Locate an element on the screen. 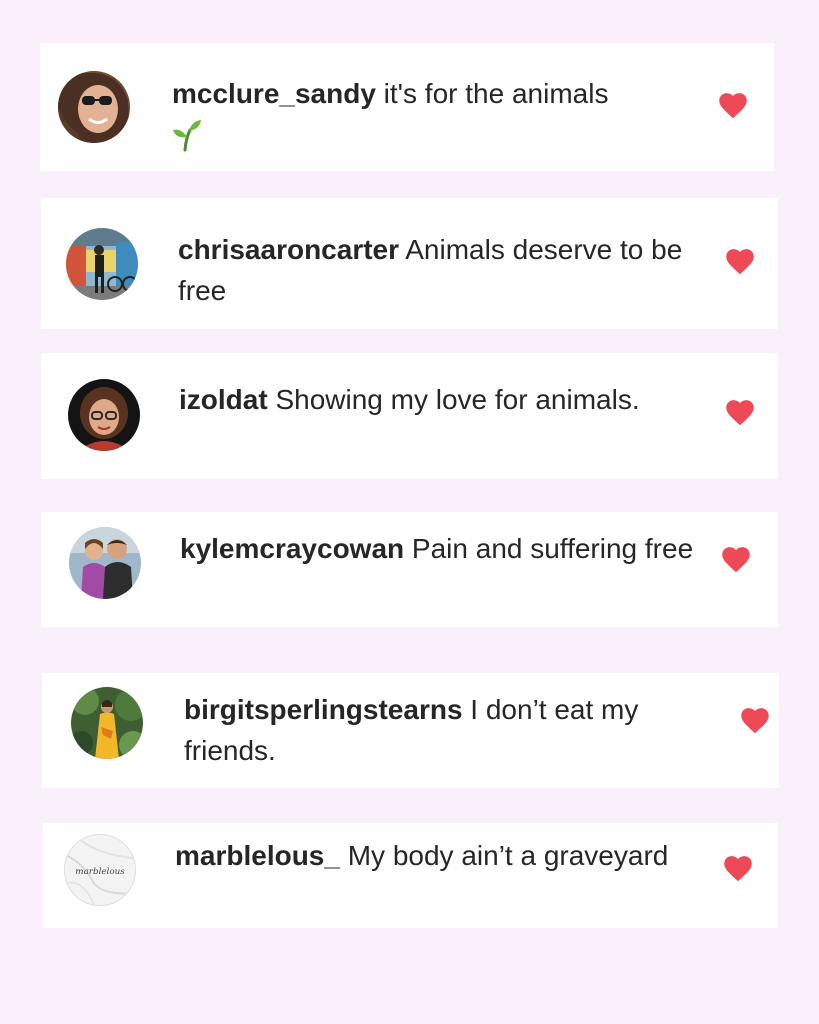 The width and height of the screenshot is (819, 1024). comment-username: marblelous_ is located at coordinates (257, 855).